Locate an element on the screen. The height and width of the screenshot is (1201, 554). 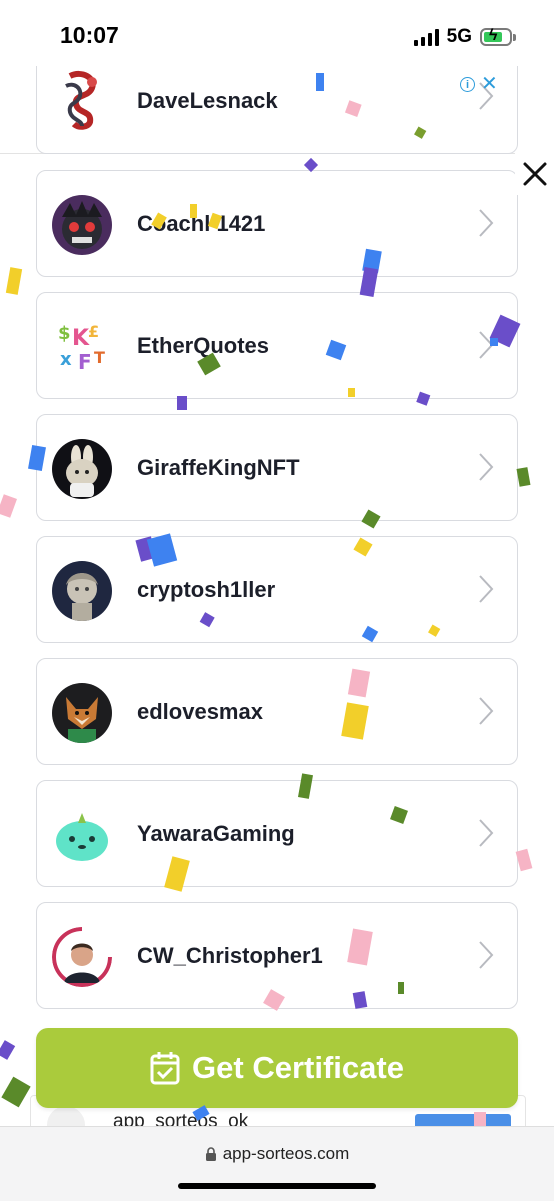
status-time: 10:07 is located at coordinates (89, 35).